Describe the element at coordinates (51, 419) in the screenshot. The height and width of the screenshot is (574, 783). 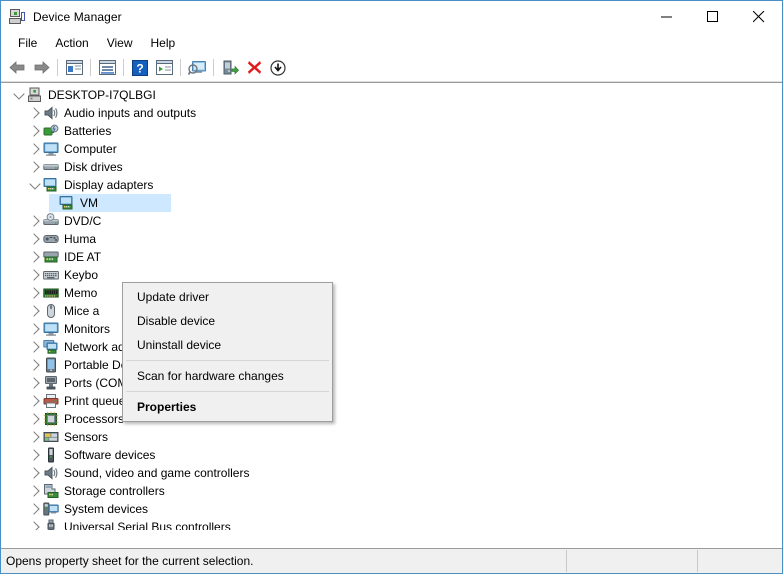
I see `processor-icon` at that location.